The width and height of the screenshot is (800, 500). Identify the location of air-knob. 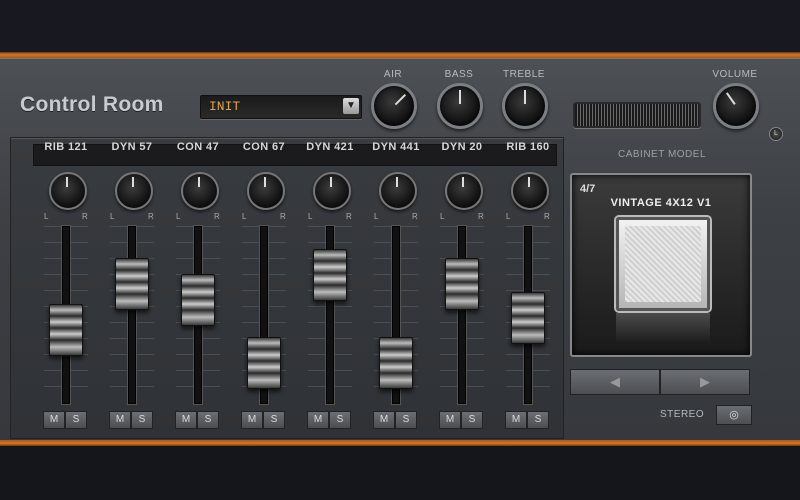
(394, 106).